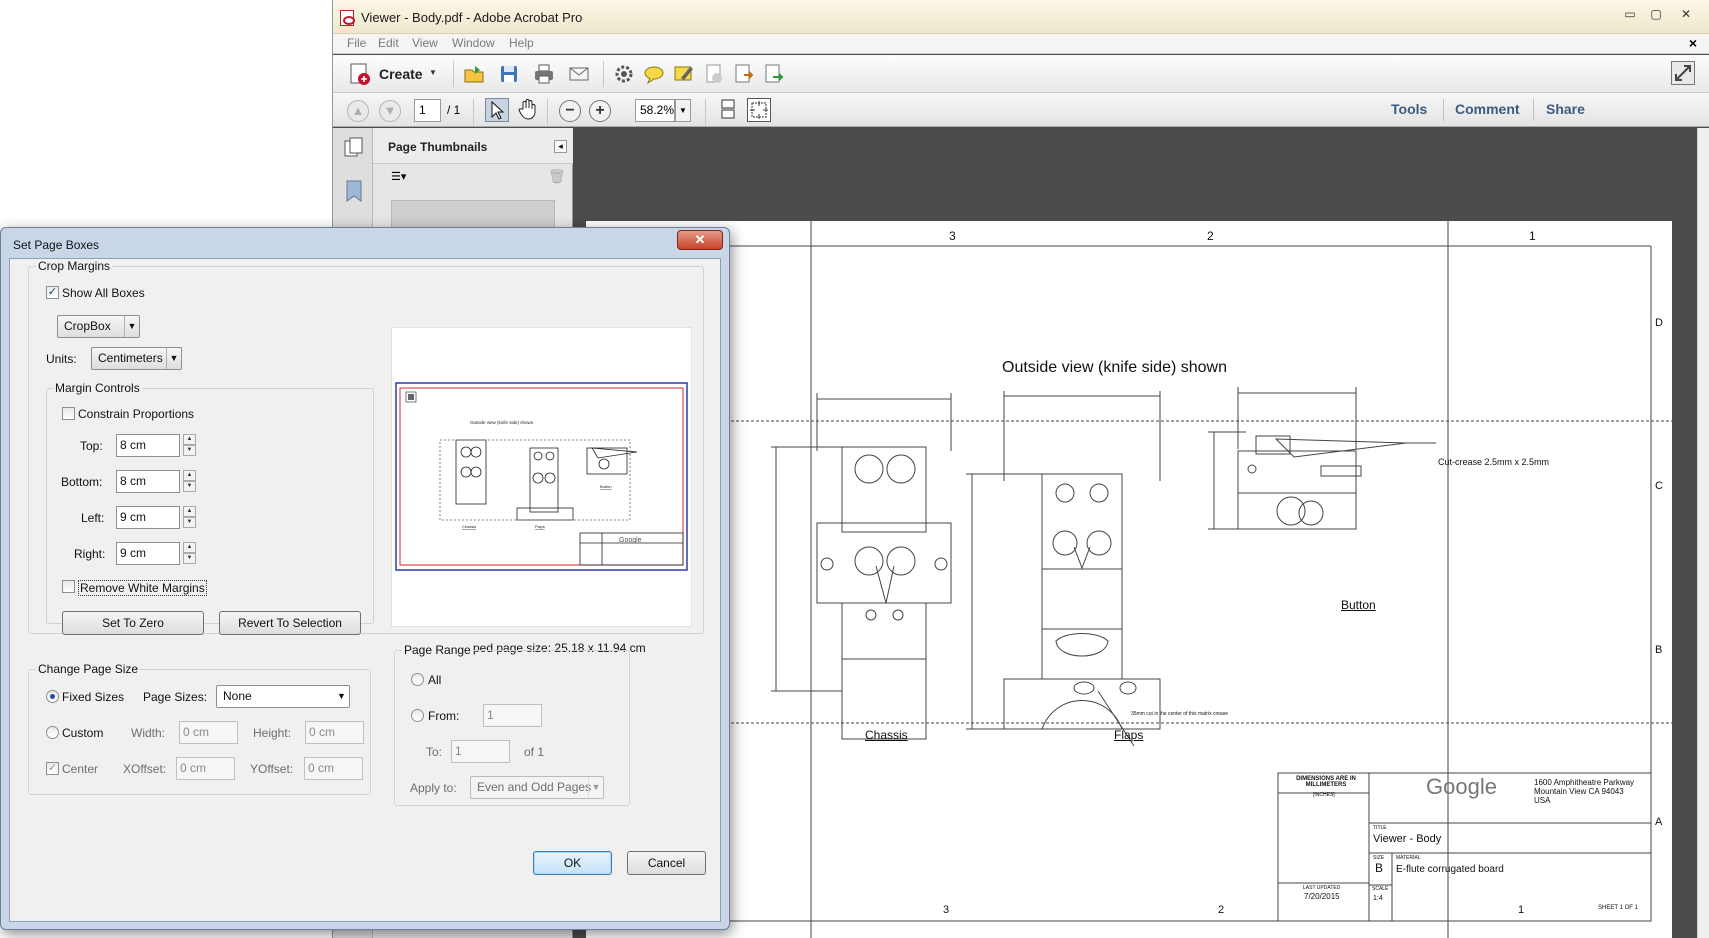 This screenshot has height=938, width=1709. What do you see at coordinates (283, 696) in the screenshot?
I see `page-sizes-select: None ▼` at bounding box center [283, 696].